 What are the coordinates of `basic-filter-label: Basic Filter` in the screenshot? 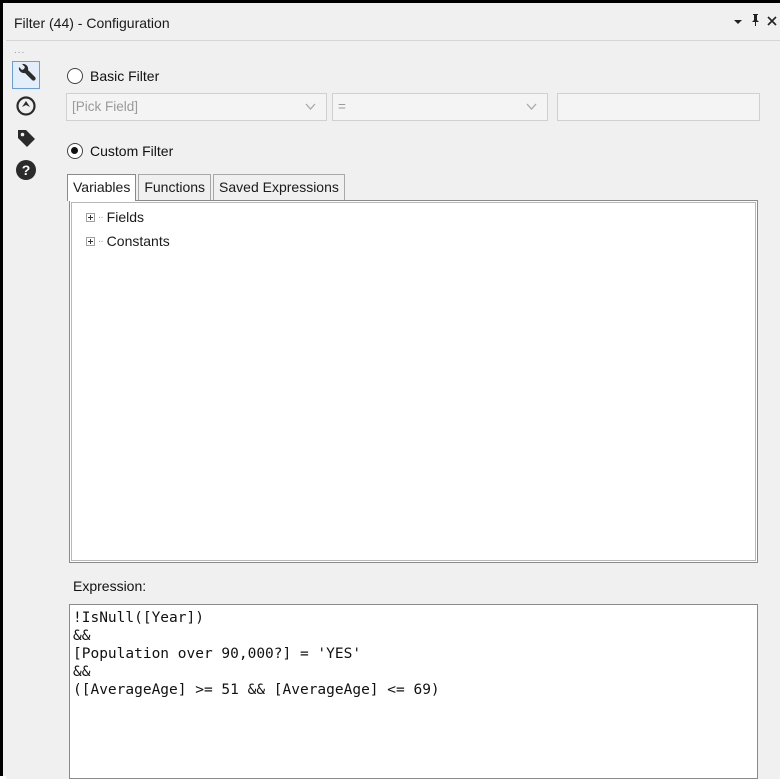 It's located at (125, 76).